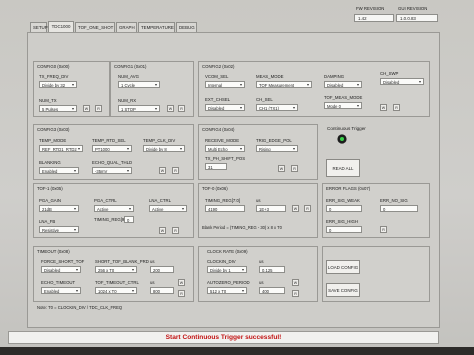 This screenshot has width=474, height=355. I want to click on config0-read-button: R, so click(98, 108).